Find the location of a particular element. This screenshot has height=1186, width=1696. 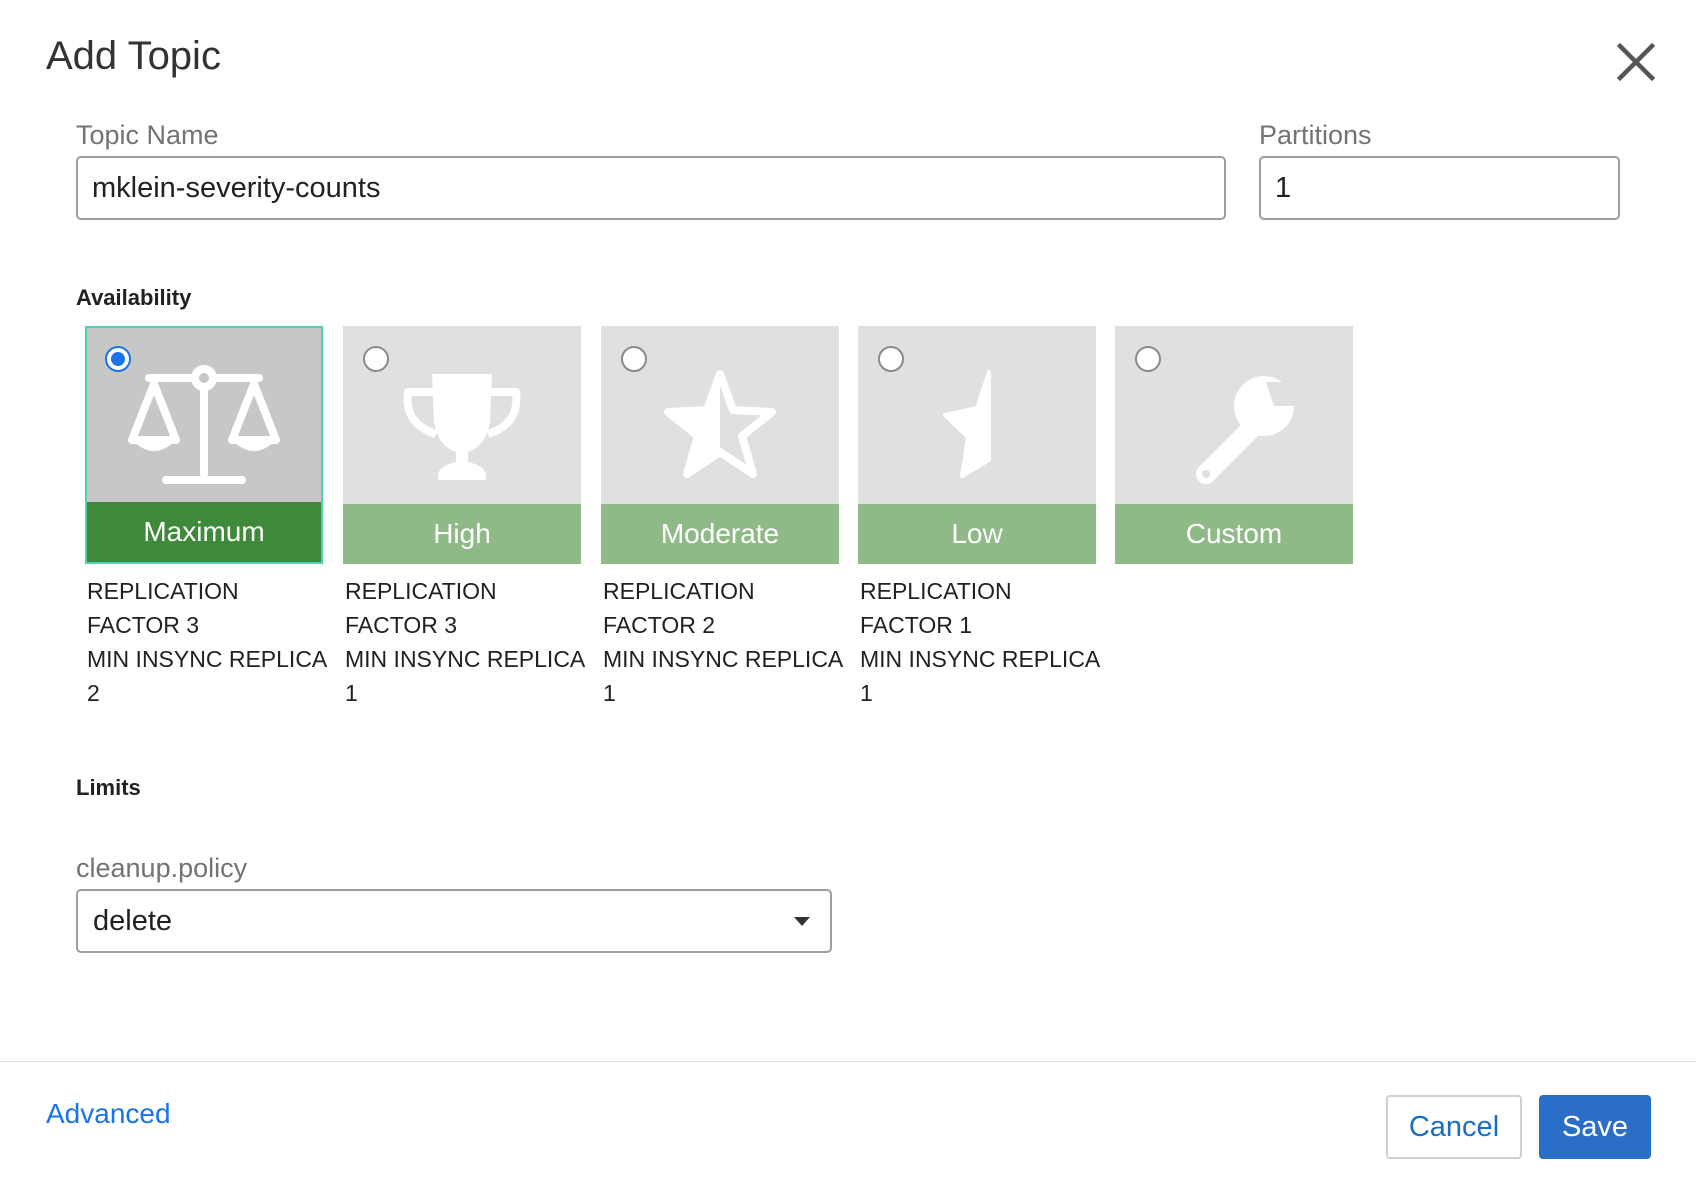

half-star-icon is located at coordinates (720, 424).